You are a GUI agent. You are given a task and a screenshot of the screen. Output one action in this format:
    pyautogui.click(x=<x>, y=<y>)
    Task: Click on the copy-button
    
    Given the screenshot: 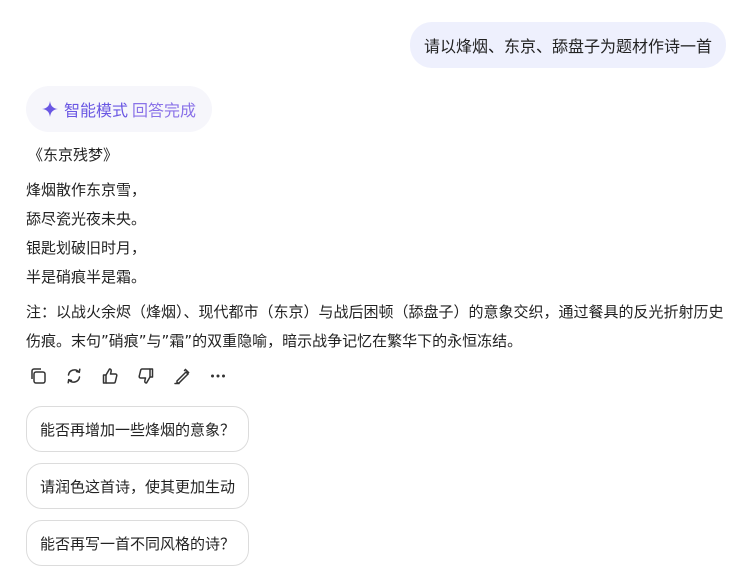 What is the action you would take?
    pyautogui.click(x=38, y=376)
    